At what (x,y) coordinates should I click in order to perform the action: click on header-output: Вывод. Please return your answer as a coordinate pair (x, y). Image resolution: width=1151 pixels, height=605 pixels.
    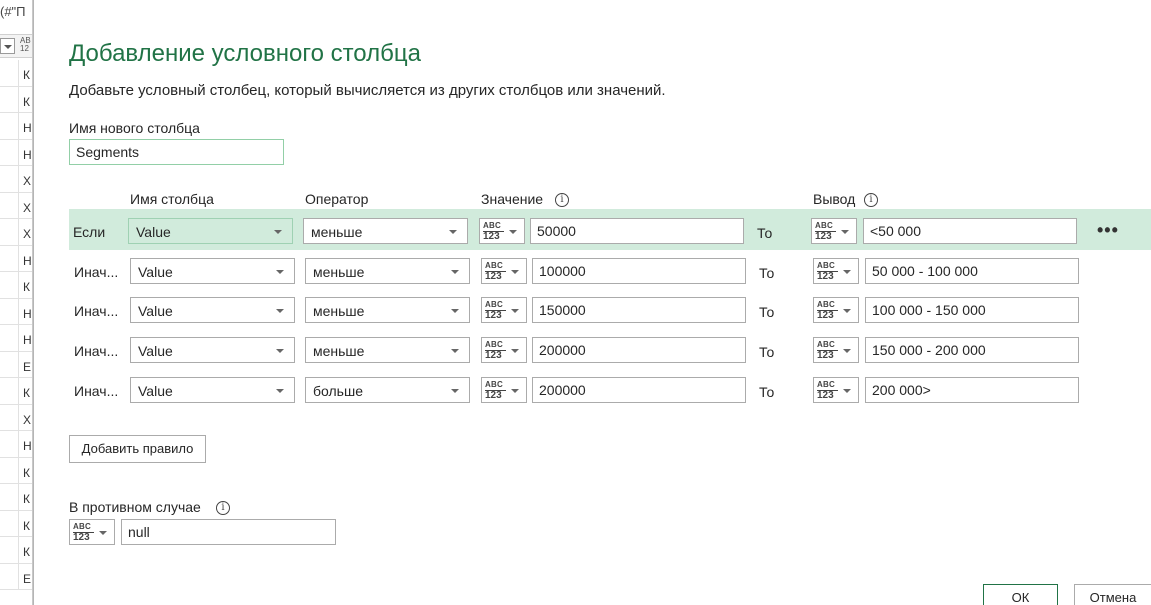
    Looking at the image, I should click on (834, 199).